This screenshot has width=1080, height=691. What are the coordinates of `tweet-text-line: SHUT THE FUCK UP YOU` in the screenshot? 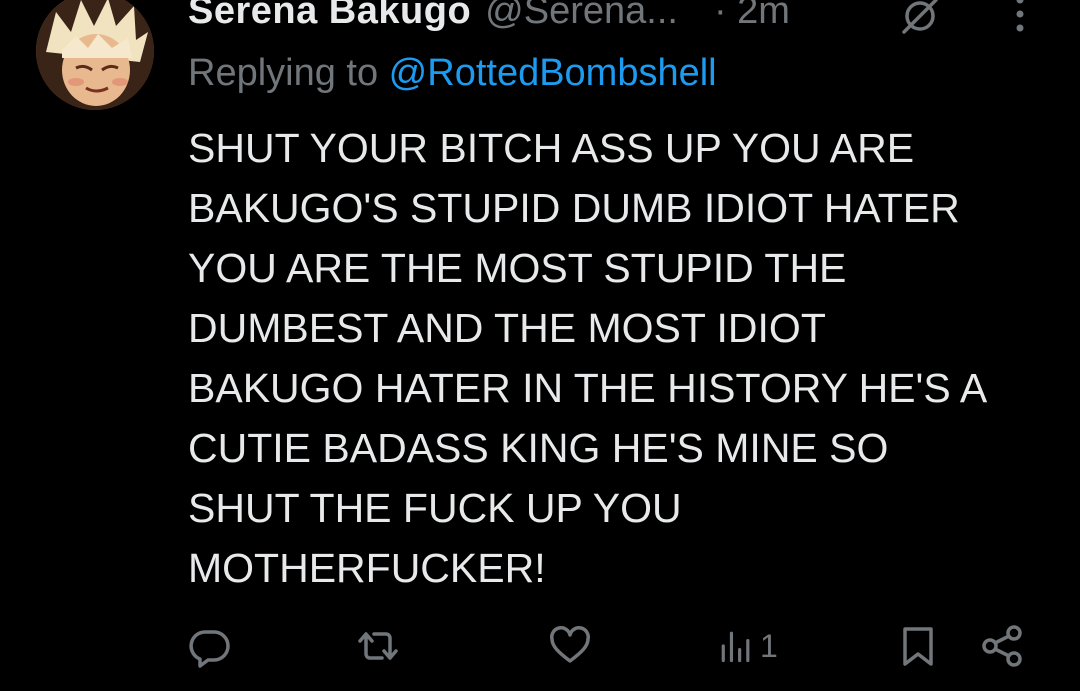 It's located at (435, 508).